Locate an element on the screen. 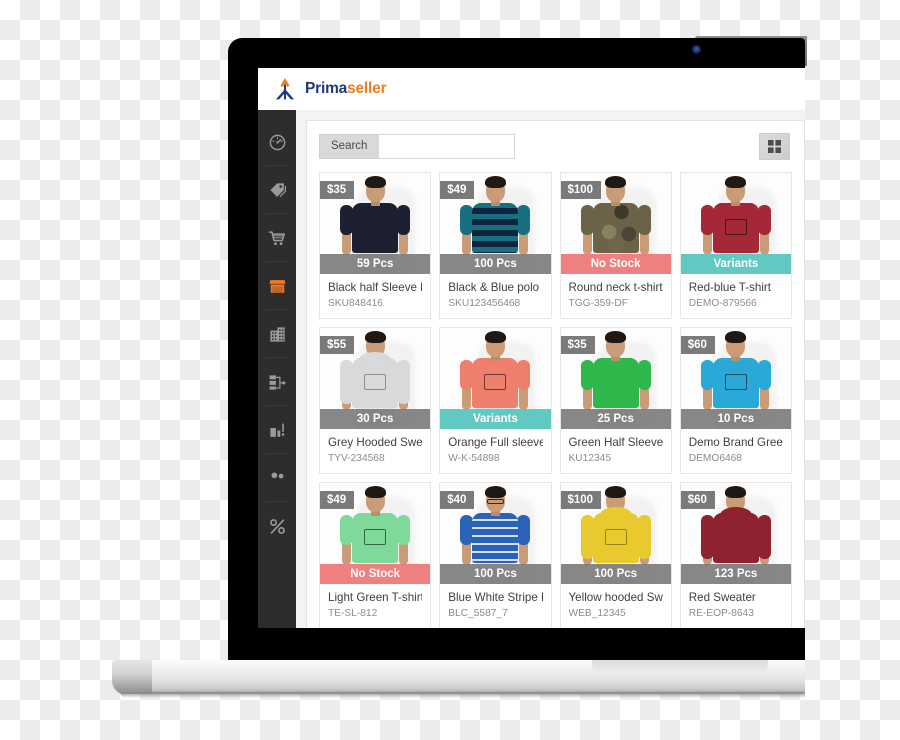 The width and height of the screenshot is (900, 740). sidebar-item-people is located at coordinates (277, 478).